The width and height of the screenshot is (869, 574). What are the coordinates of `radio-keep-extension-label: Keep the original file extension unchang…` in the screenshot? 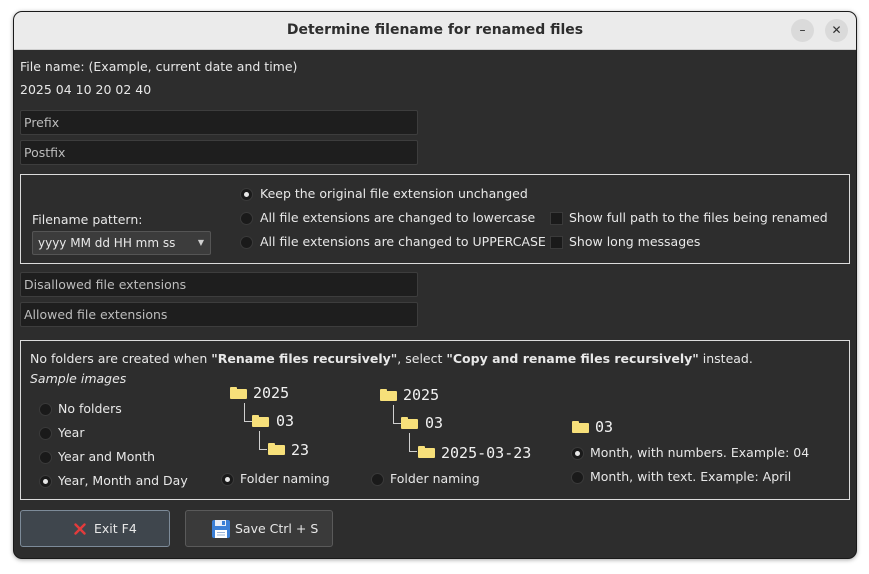 It's located at (394, 193).